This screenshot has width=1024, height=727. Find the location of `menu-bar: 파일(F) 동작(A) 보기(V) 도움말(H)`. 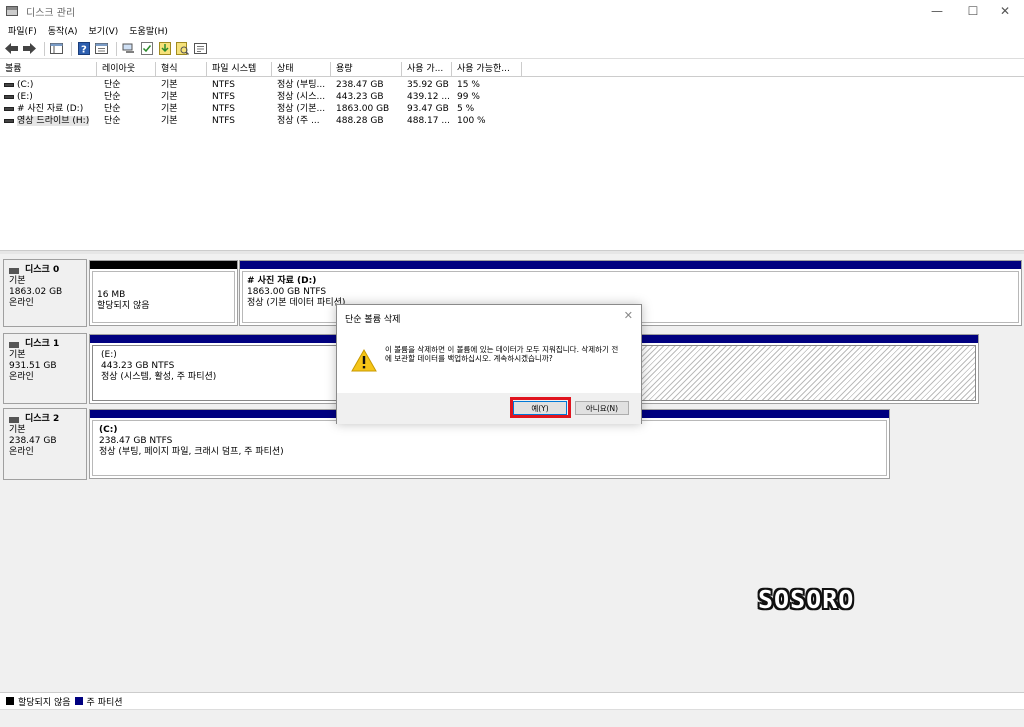

menu-bar: 파일(F) 동작(A) 보기(V) 도움말(H) is located at coordinates (512, 30).